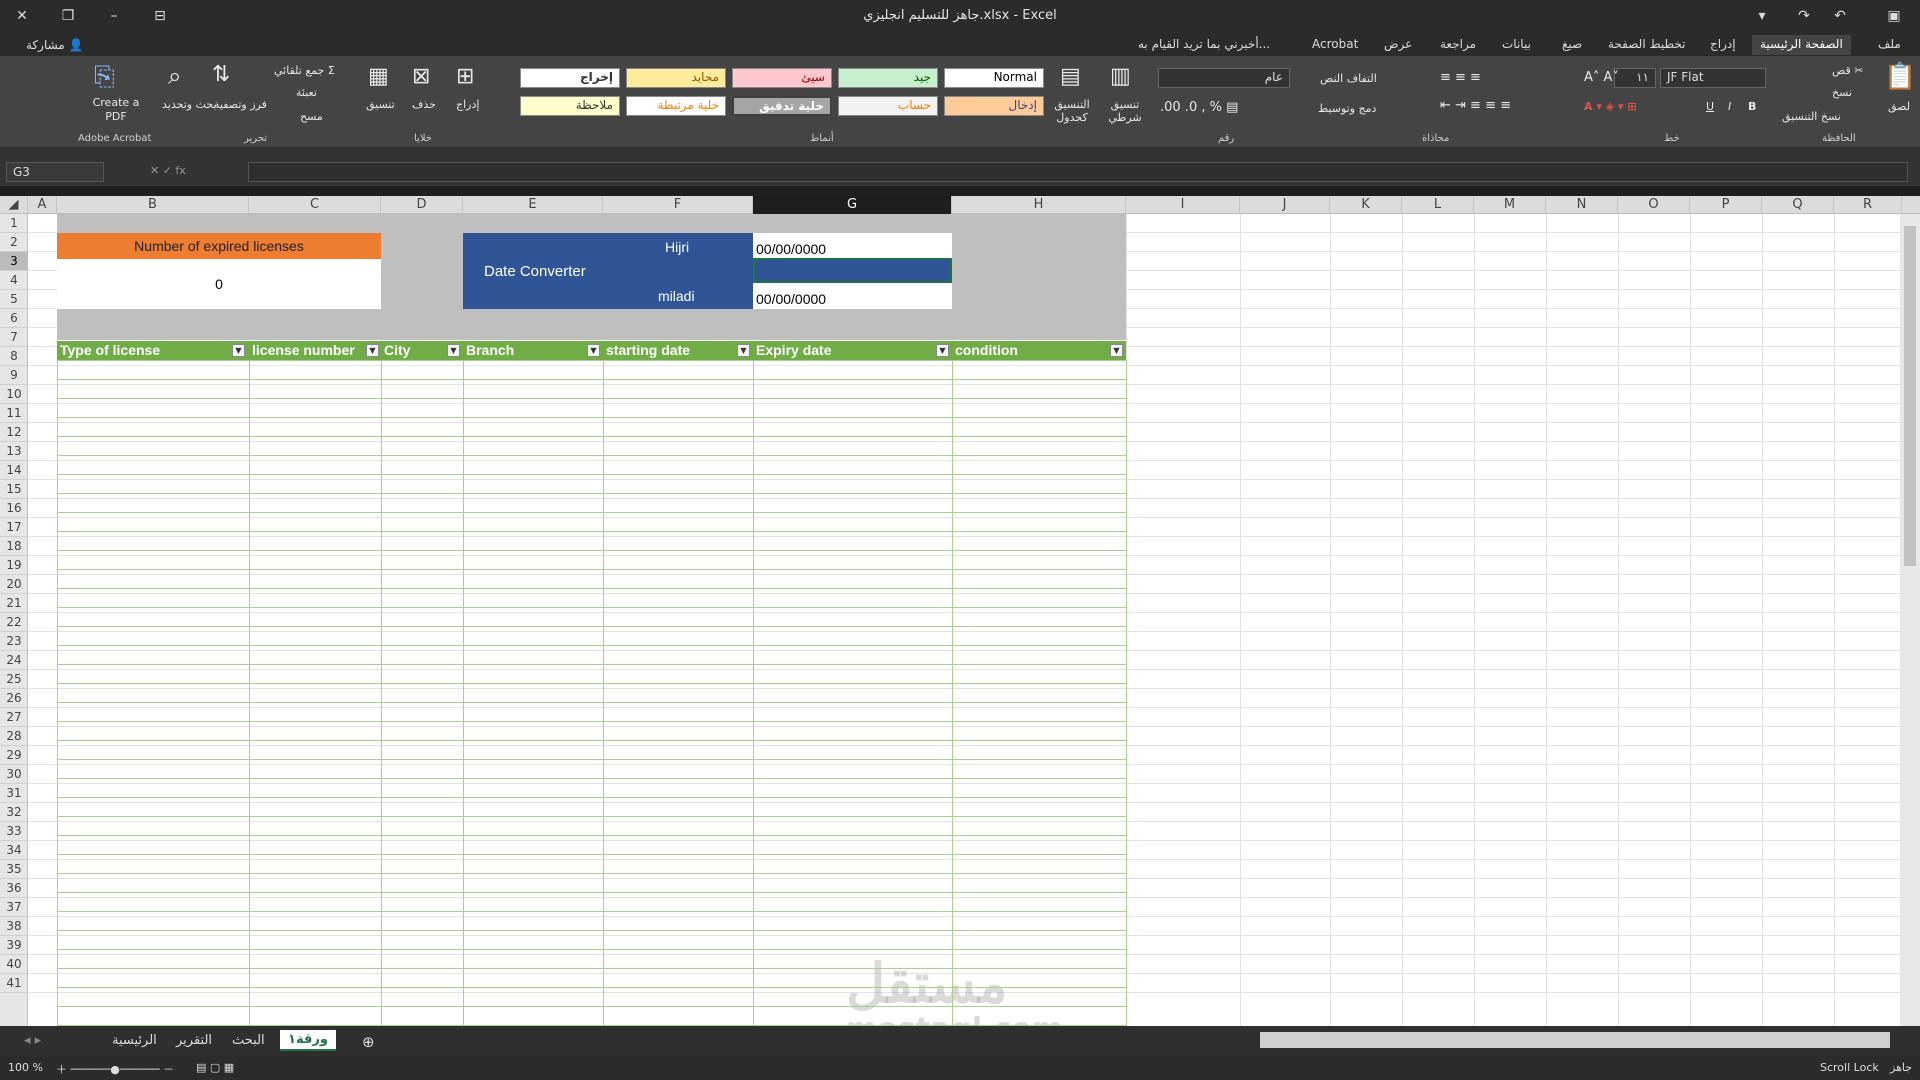  Describe the element at coordinates (14, 907) in the screenshot. I see `row-37: 37` at that location.